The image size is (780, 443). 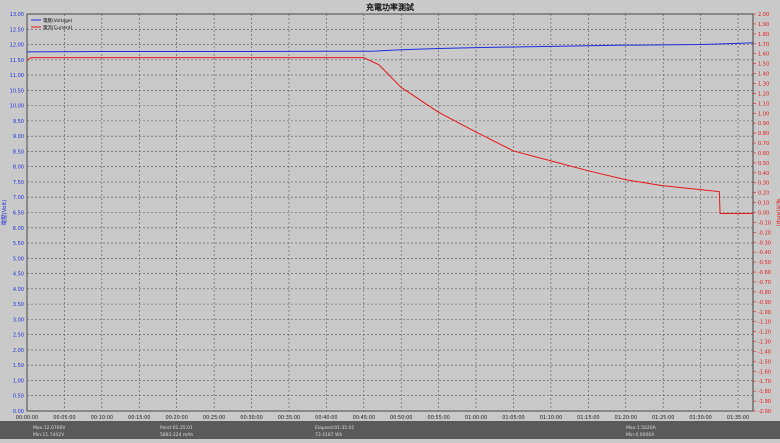 What do you see at coordinates (764, 333) in the screenshot?
I see `y-right-tick-label: -1.20` at bounding box center [764, 333].